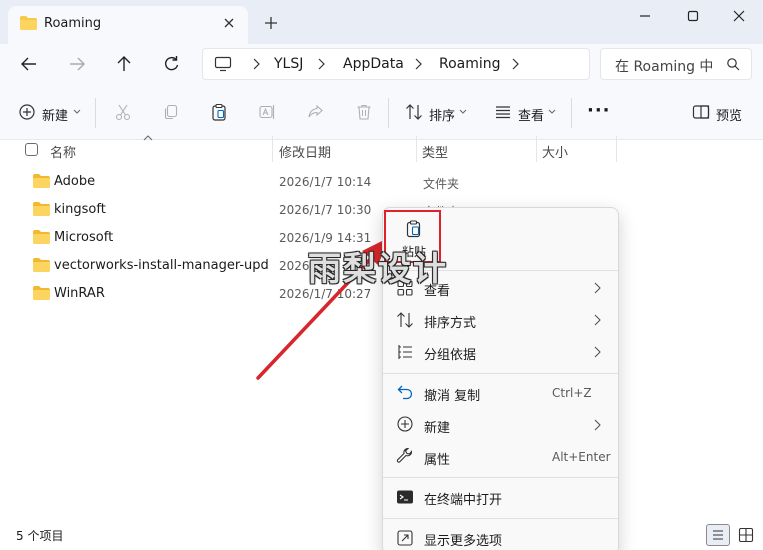 The width and height of the screenshot is (763, 550). I want to click on watermark: 雨梨设计, so click(378, 268).